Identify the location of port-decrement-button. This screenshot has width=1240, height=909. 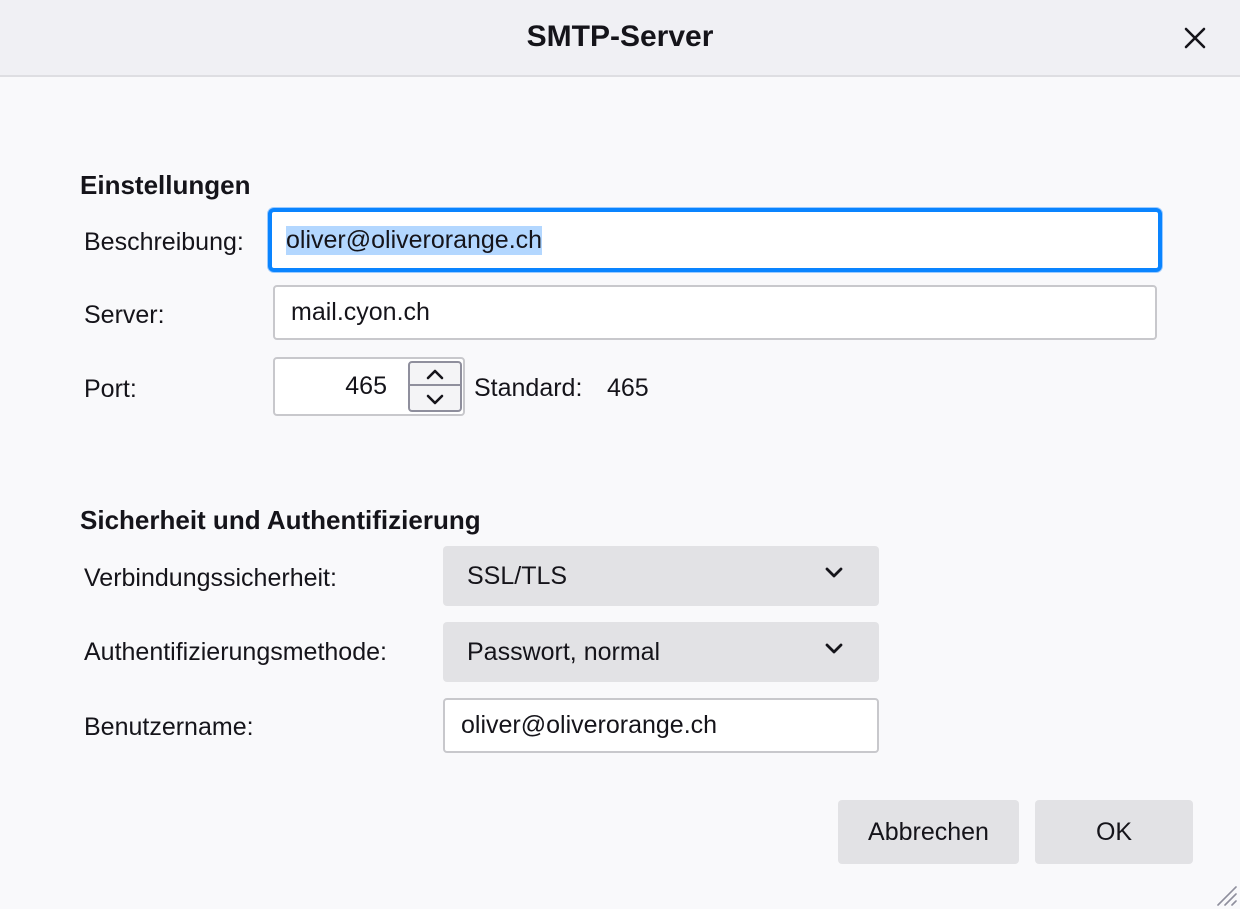
(435, 399).